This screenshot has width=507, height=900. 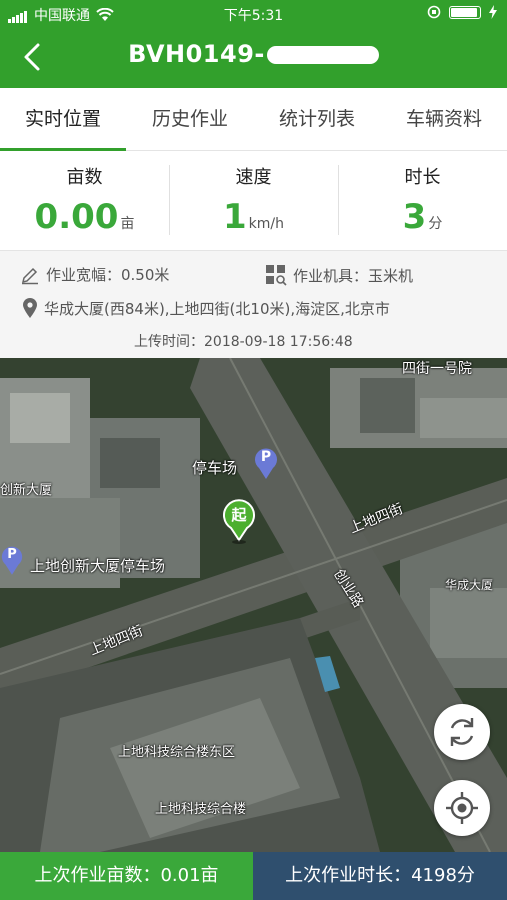 What do you see at coordinates (76, 217) in the screenshot?
I see `stat-area-value: 0.00` at bounding box center [76, 217].